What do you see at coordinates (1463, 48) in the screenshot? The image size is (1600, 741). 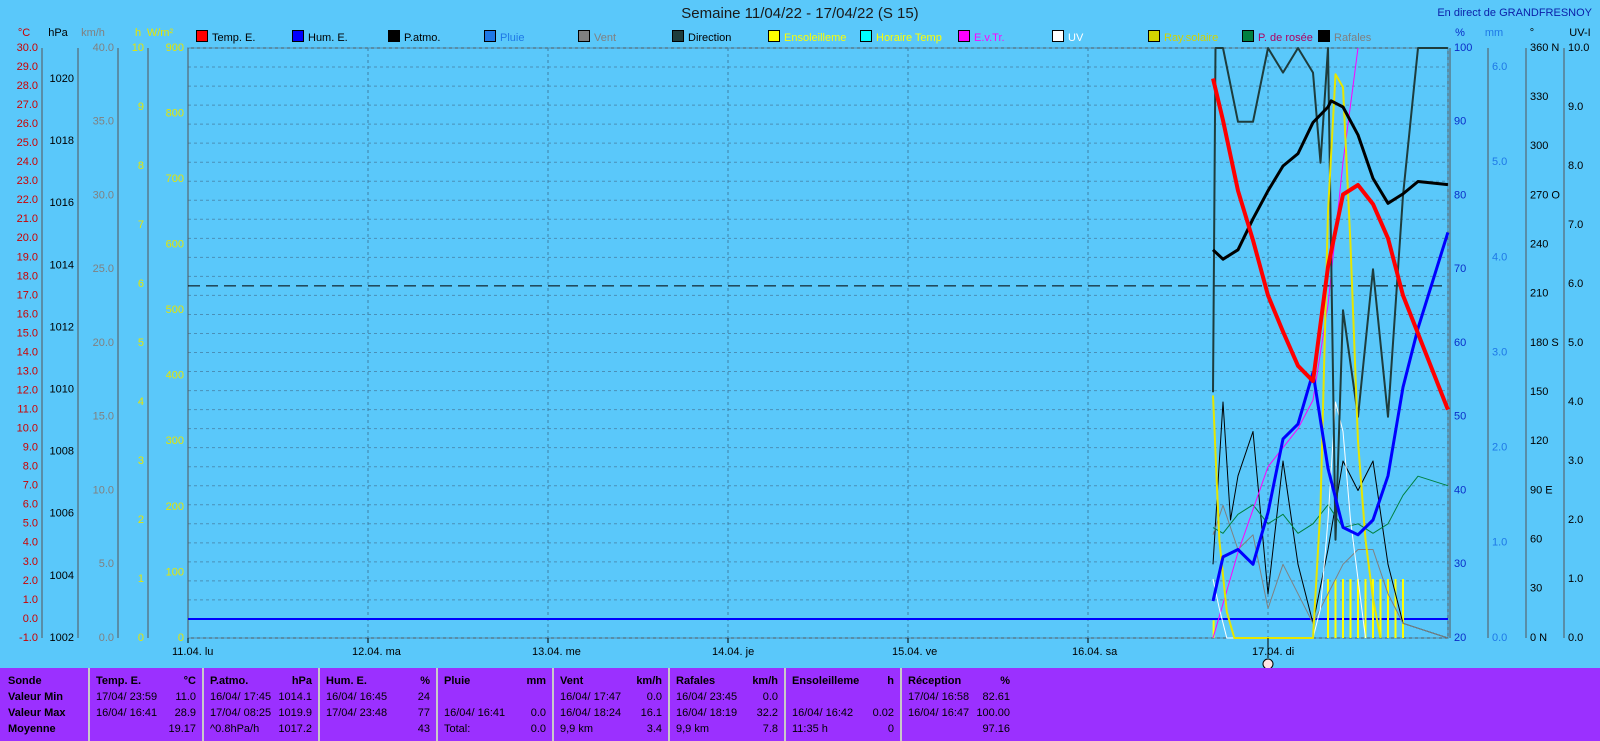 I see `axis-tick-label: 100` at bounding box center [1463, 48].